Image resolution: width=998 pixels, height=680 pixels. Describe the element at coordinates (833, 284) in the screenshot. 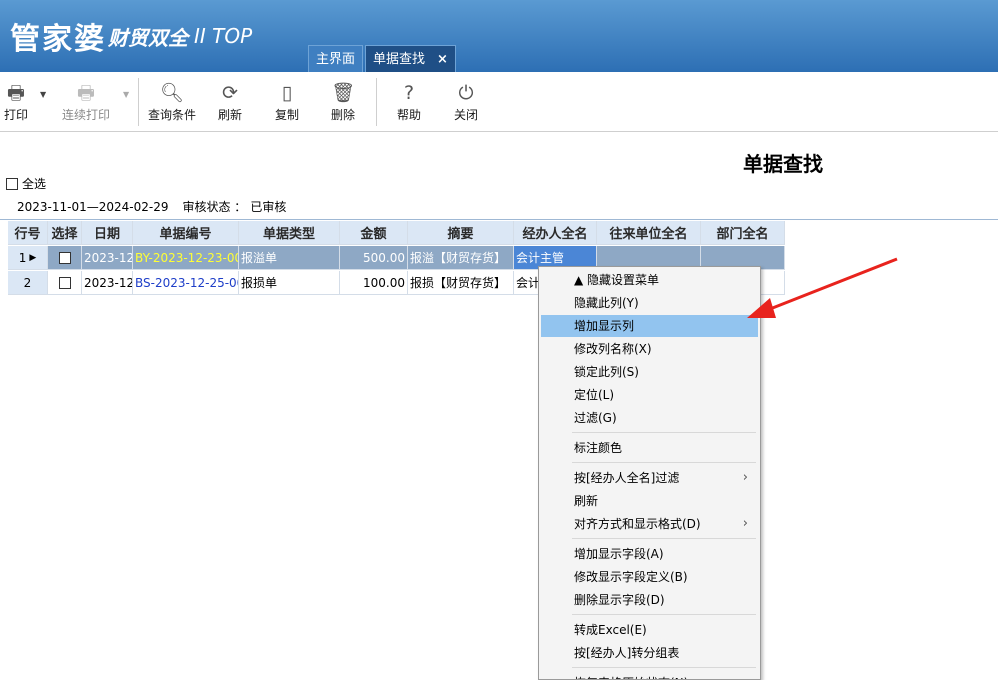

I see `annotation-arrow-shaft` at that location.